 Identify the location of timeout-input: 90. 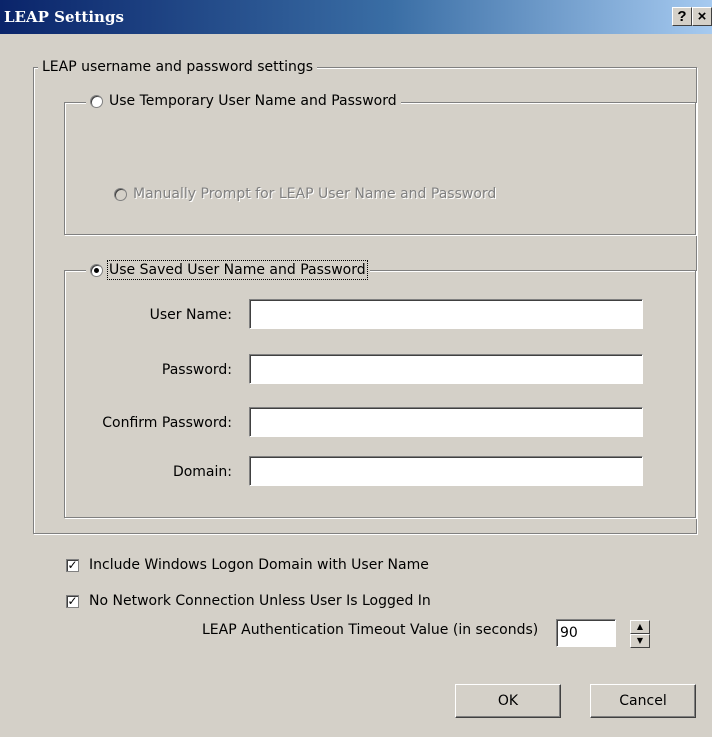
(586, 633).